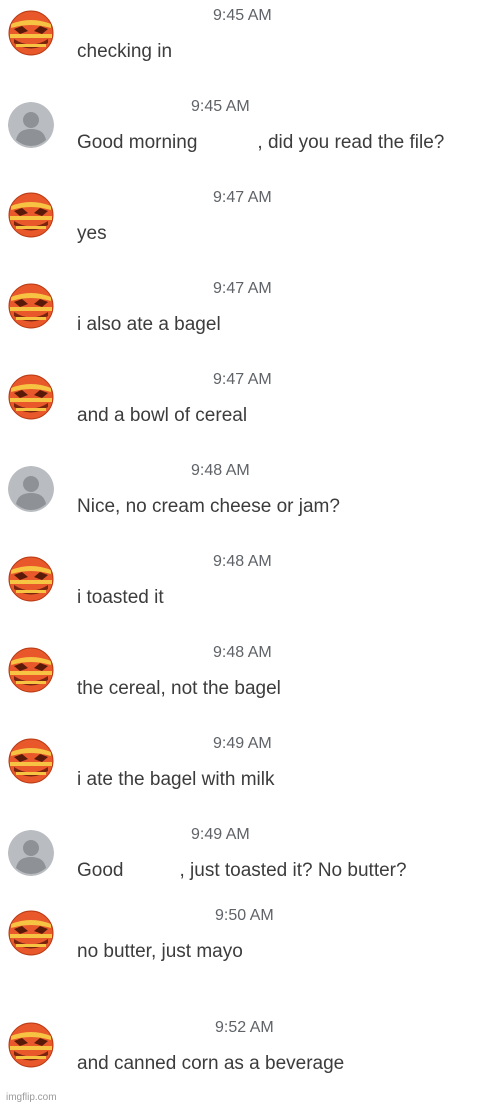 This screenshot has width=500, height=1107. I want to click on chat-message: 9:47 AM i also ate a bagel, so click(250, 313).